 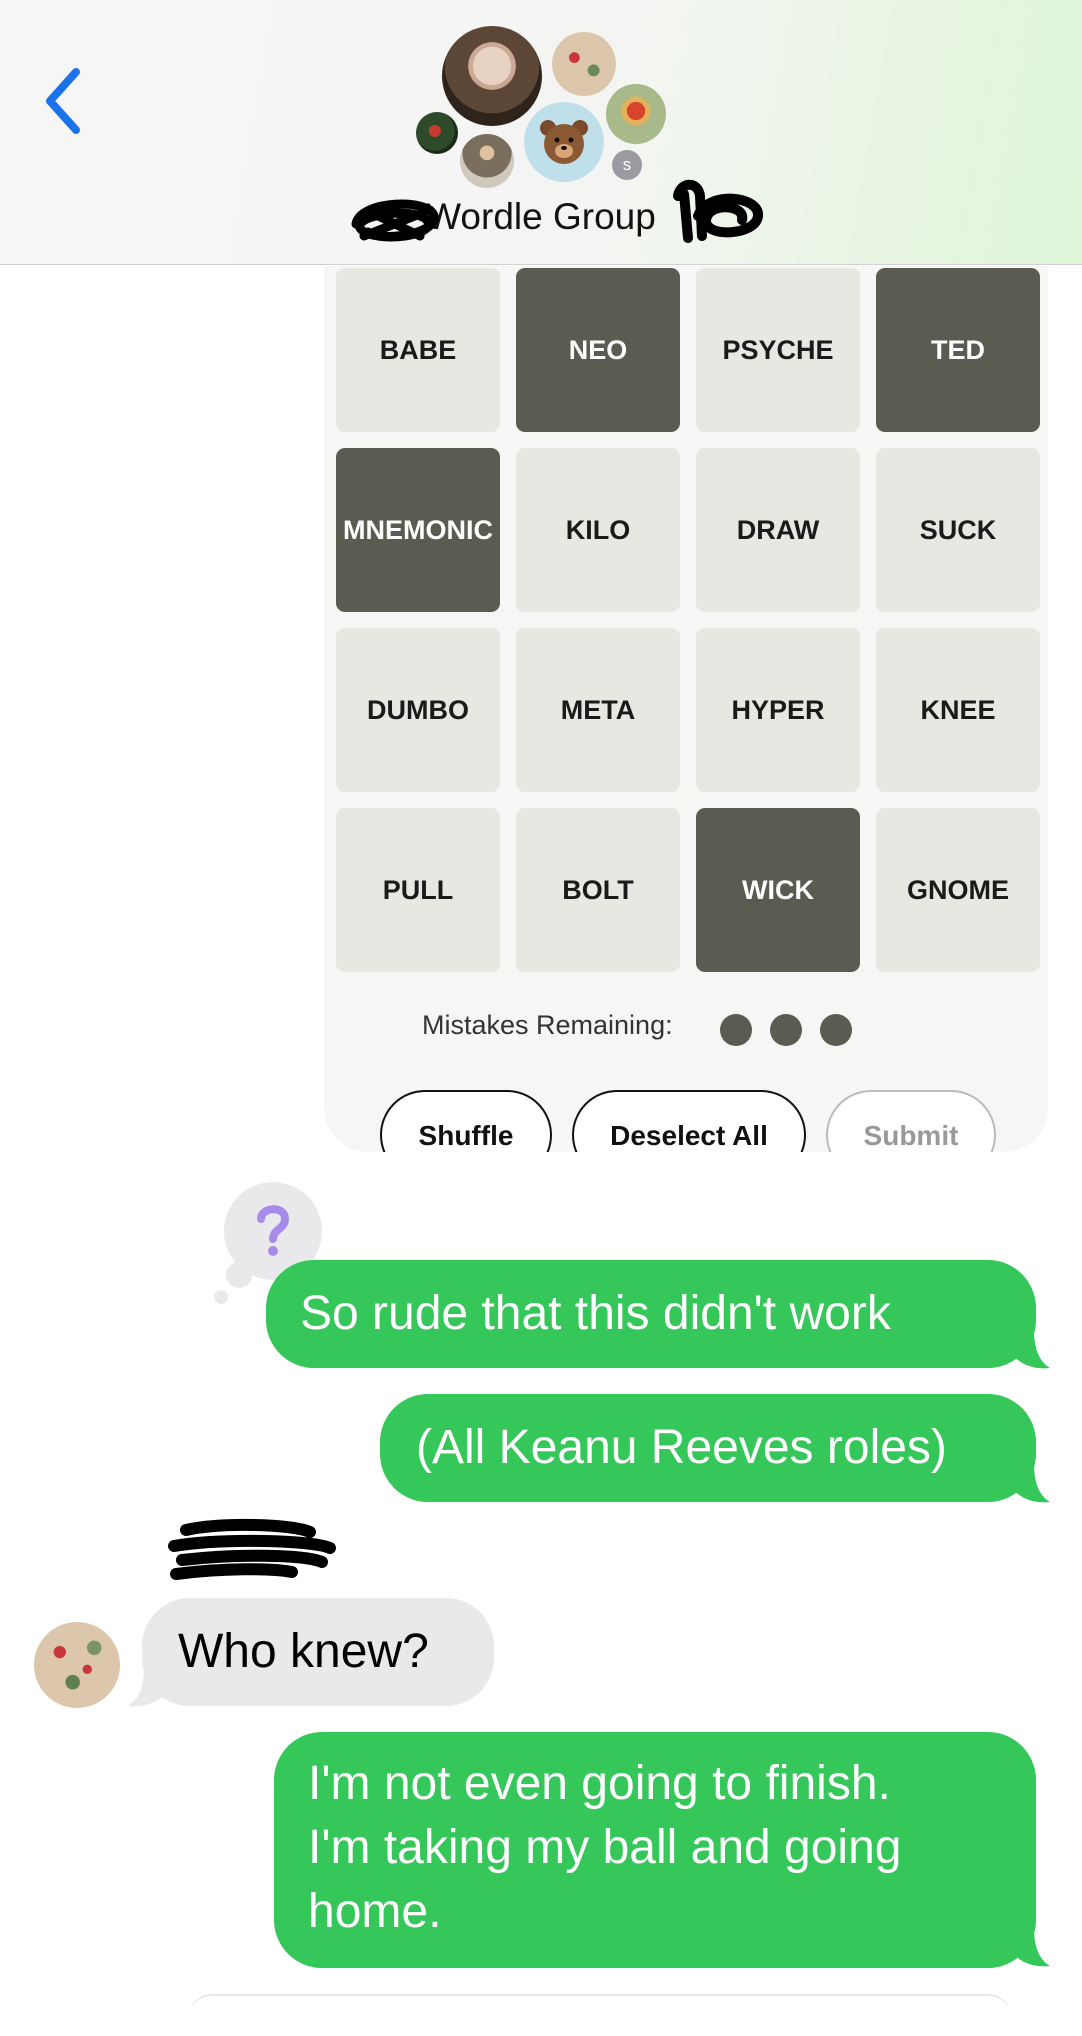 What do you see at coordinates (303, 1651) in the screenshot?
I see `message-text: Who knew?` at bounding box center [303, 1651].